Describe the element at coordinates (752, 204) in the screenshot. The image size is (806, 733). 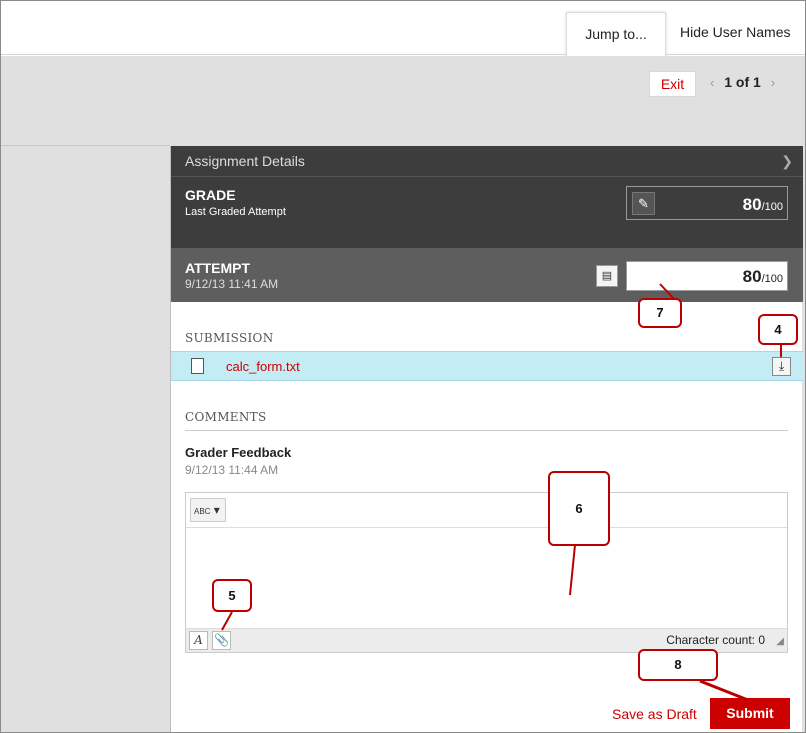
I see `grade-value: 80` at that location.